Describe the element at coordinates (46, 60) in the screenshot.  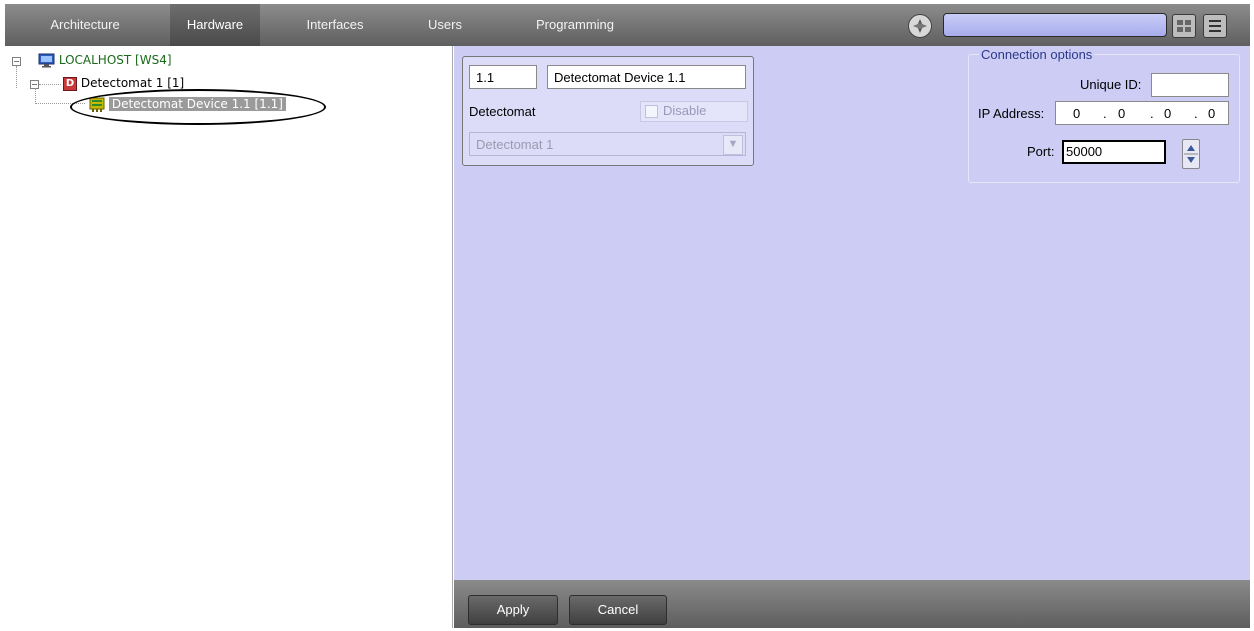
I see `computer-icon` at that location.